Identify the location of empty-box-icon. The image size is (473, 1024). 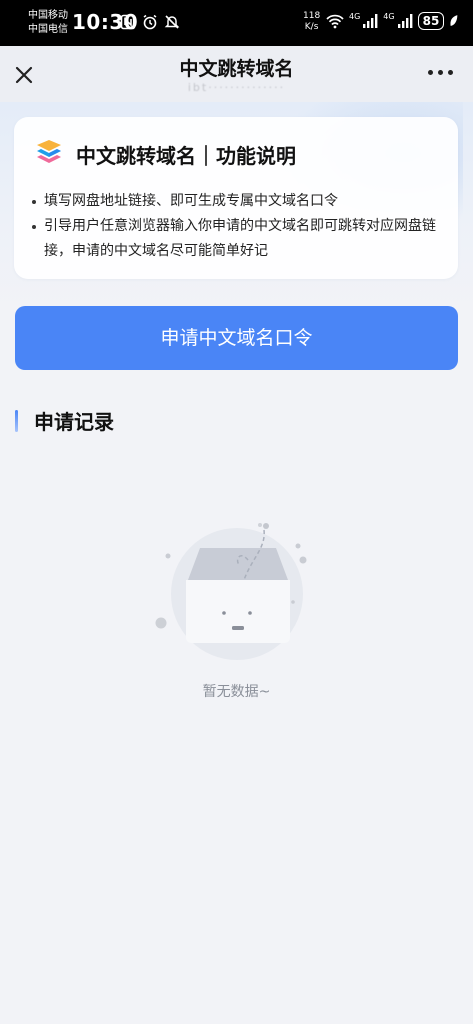
(231, 591).